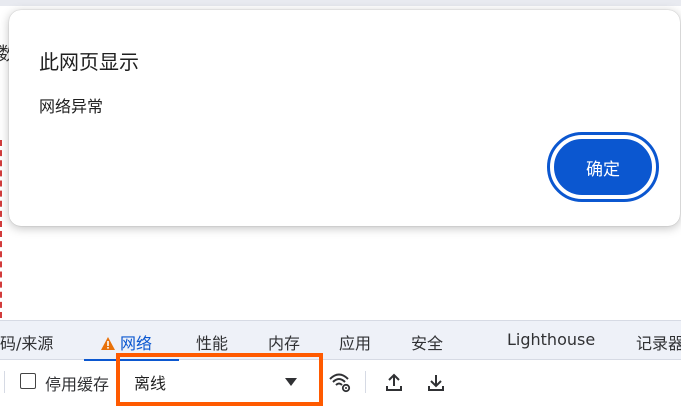  I want to click on disable-cache-label: 停用缓存, so click(77, 383).